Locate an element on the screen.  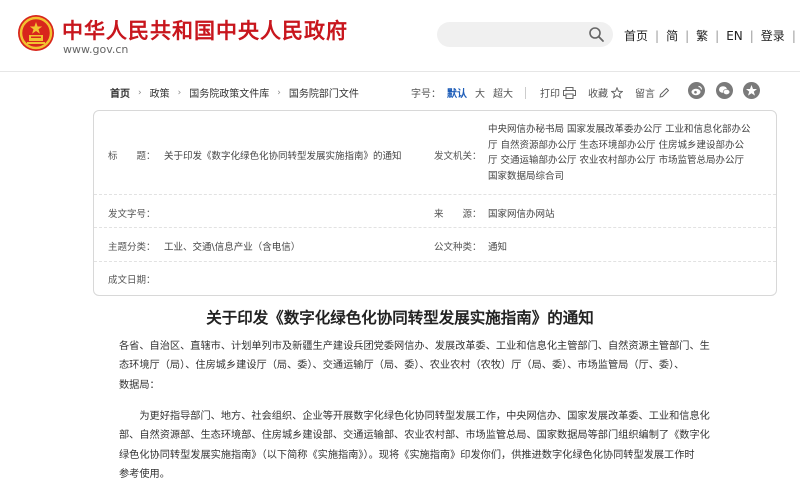
toolbar-divider is located at coordinates (525, 92).